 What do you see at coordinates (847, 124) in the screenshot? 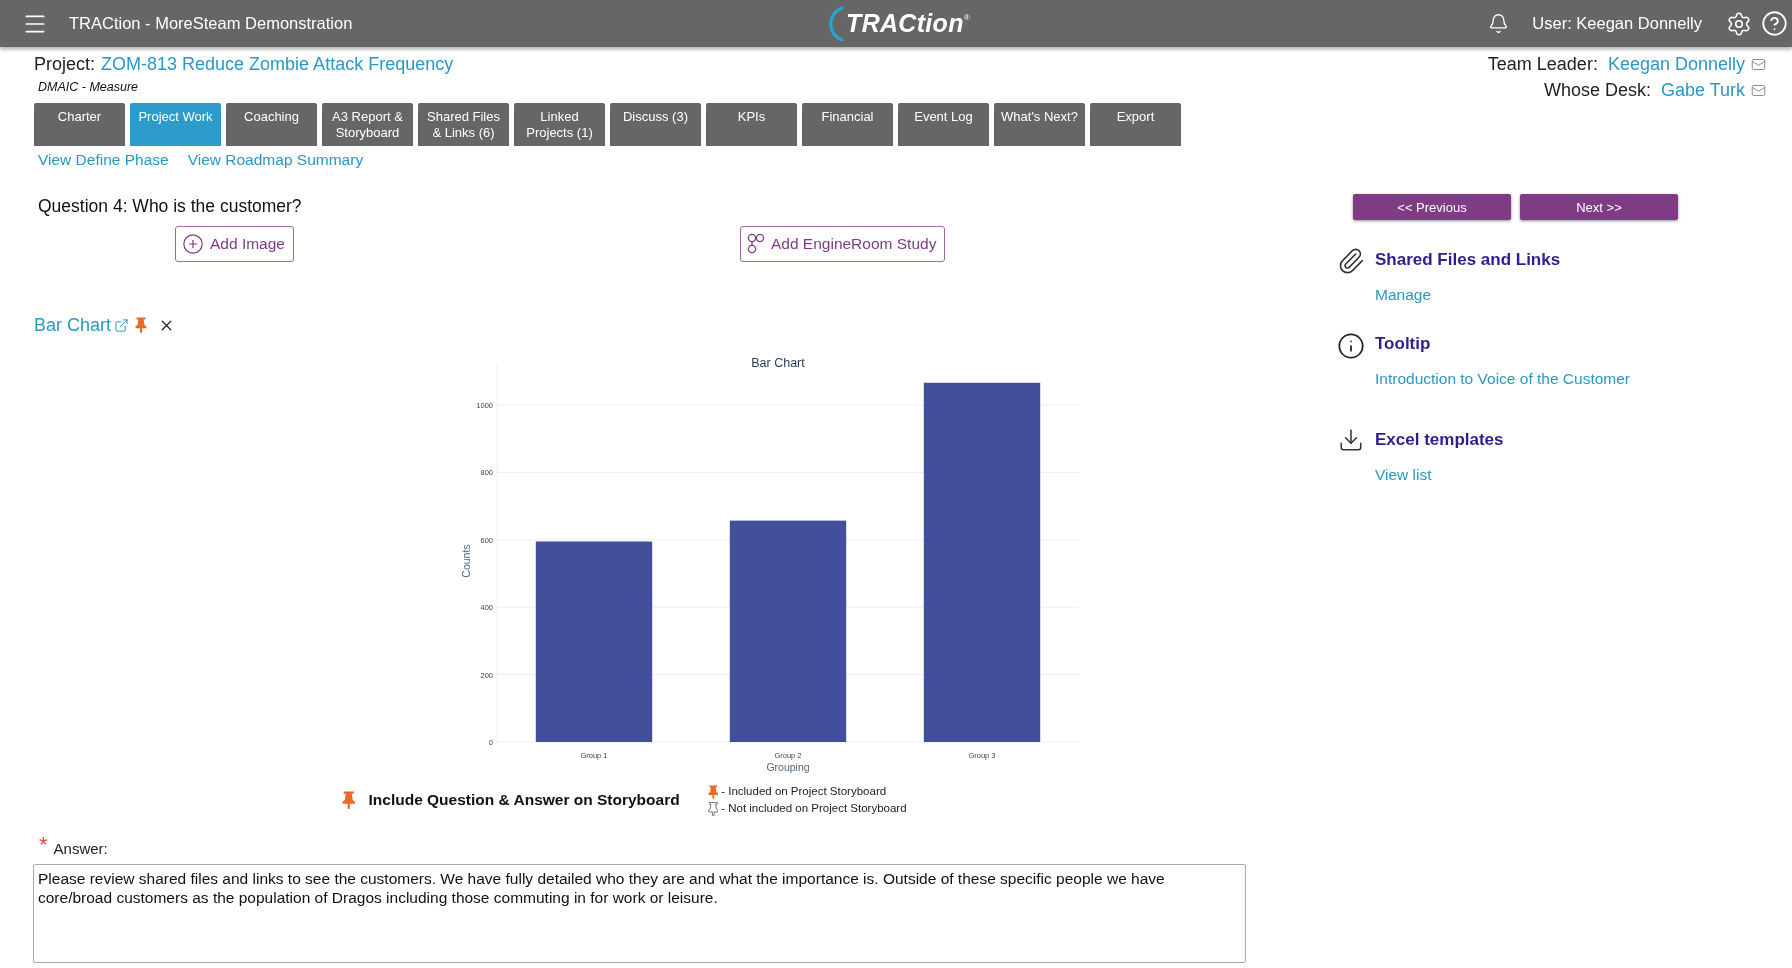
I see `tab: Financial` at bounding box center [847, 124].